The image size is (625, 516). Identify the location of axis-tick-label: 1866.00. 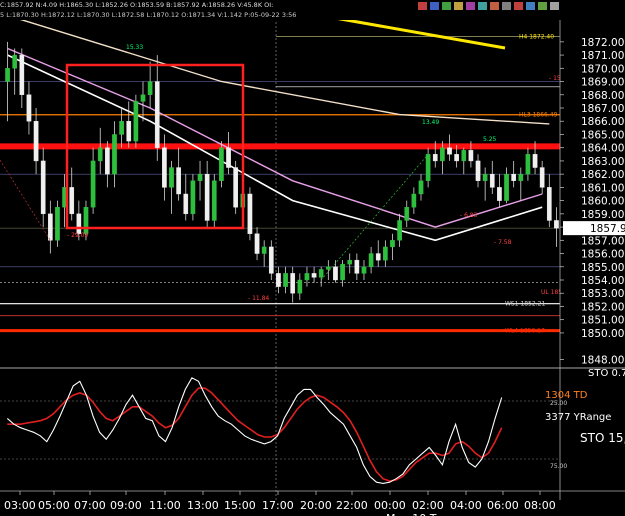
(602, 122).